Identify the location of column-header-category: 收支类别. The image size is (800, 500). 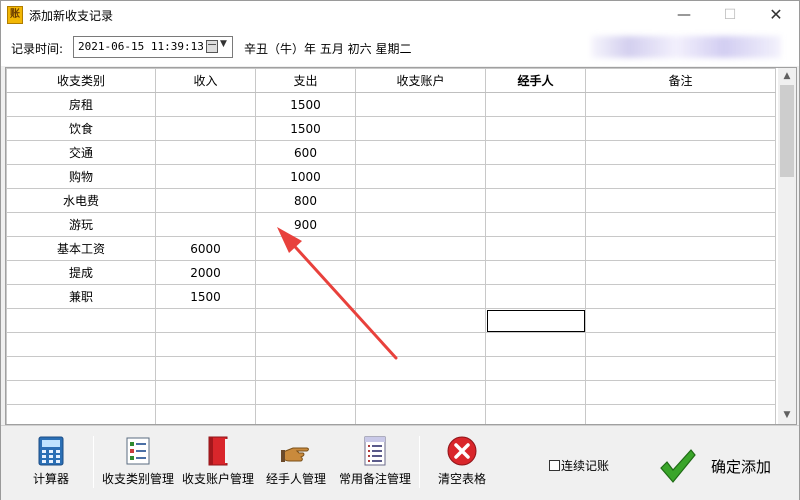
(81, 80).